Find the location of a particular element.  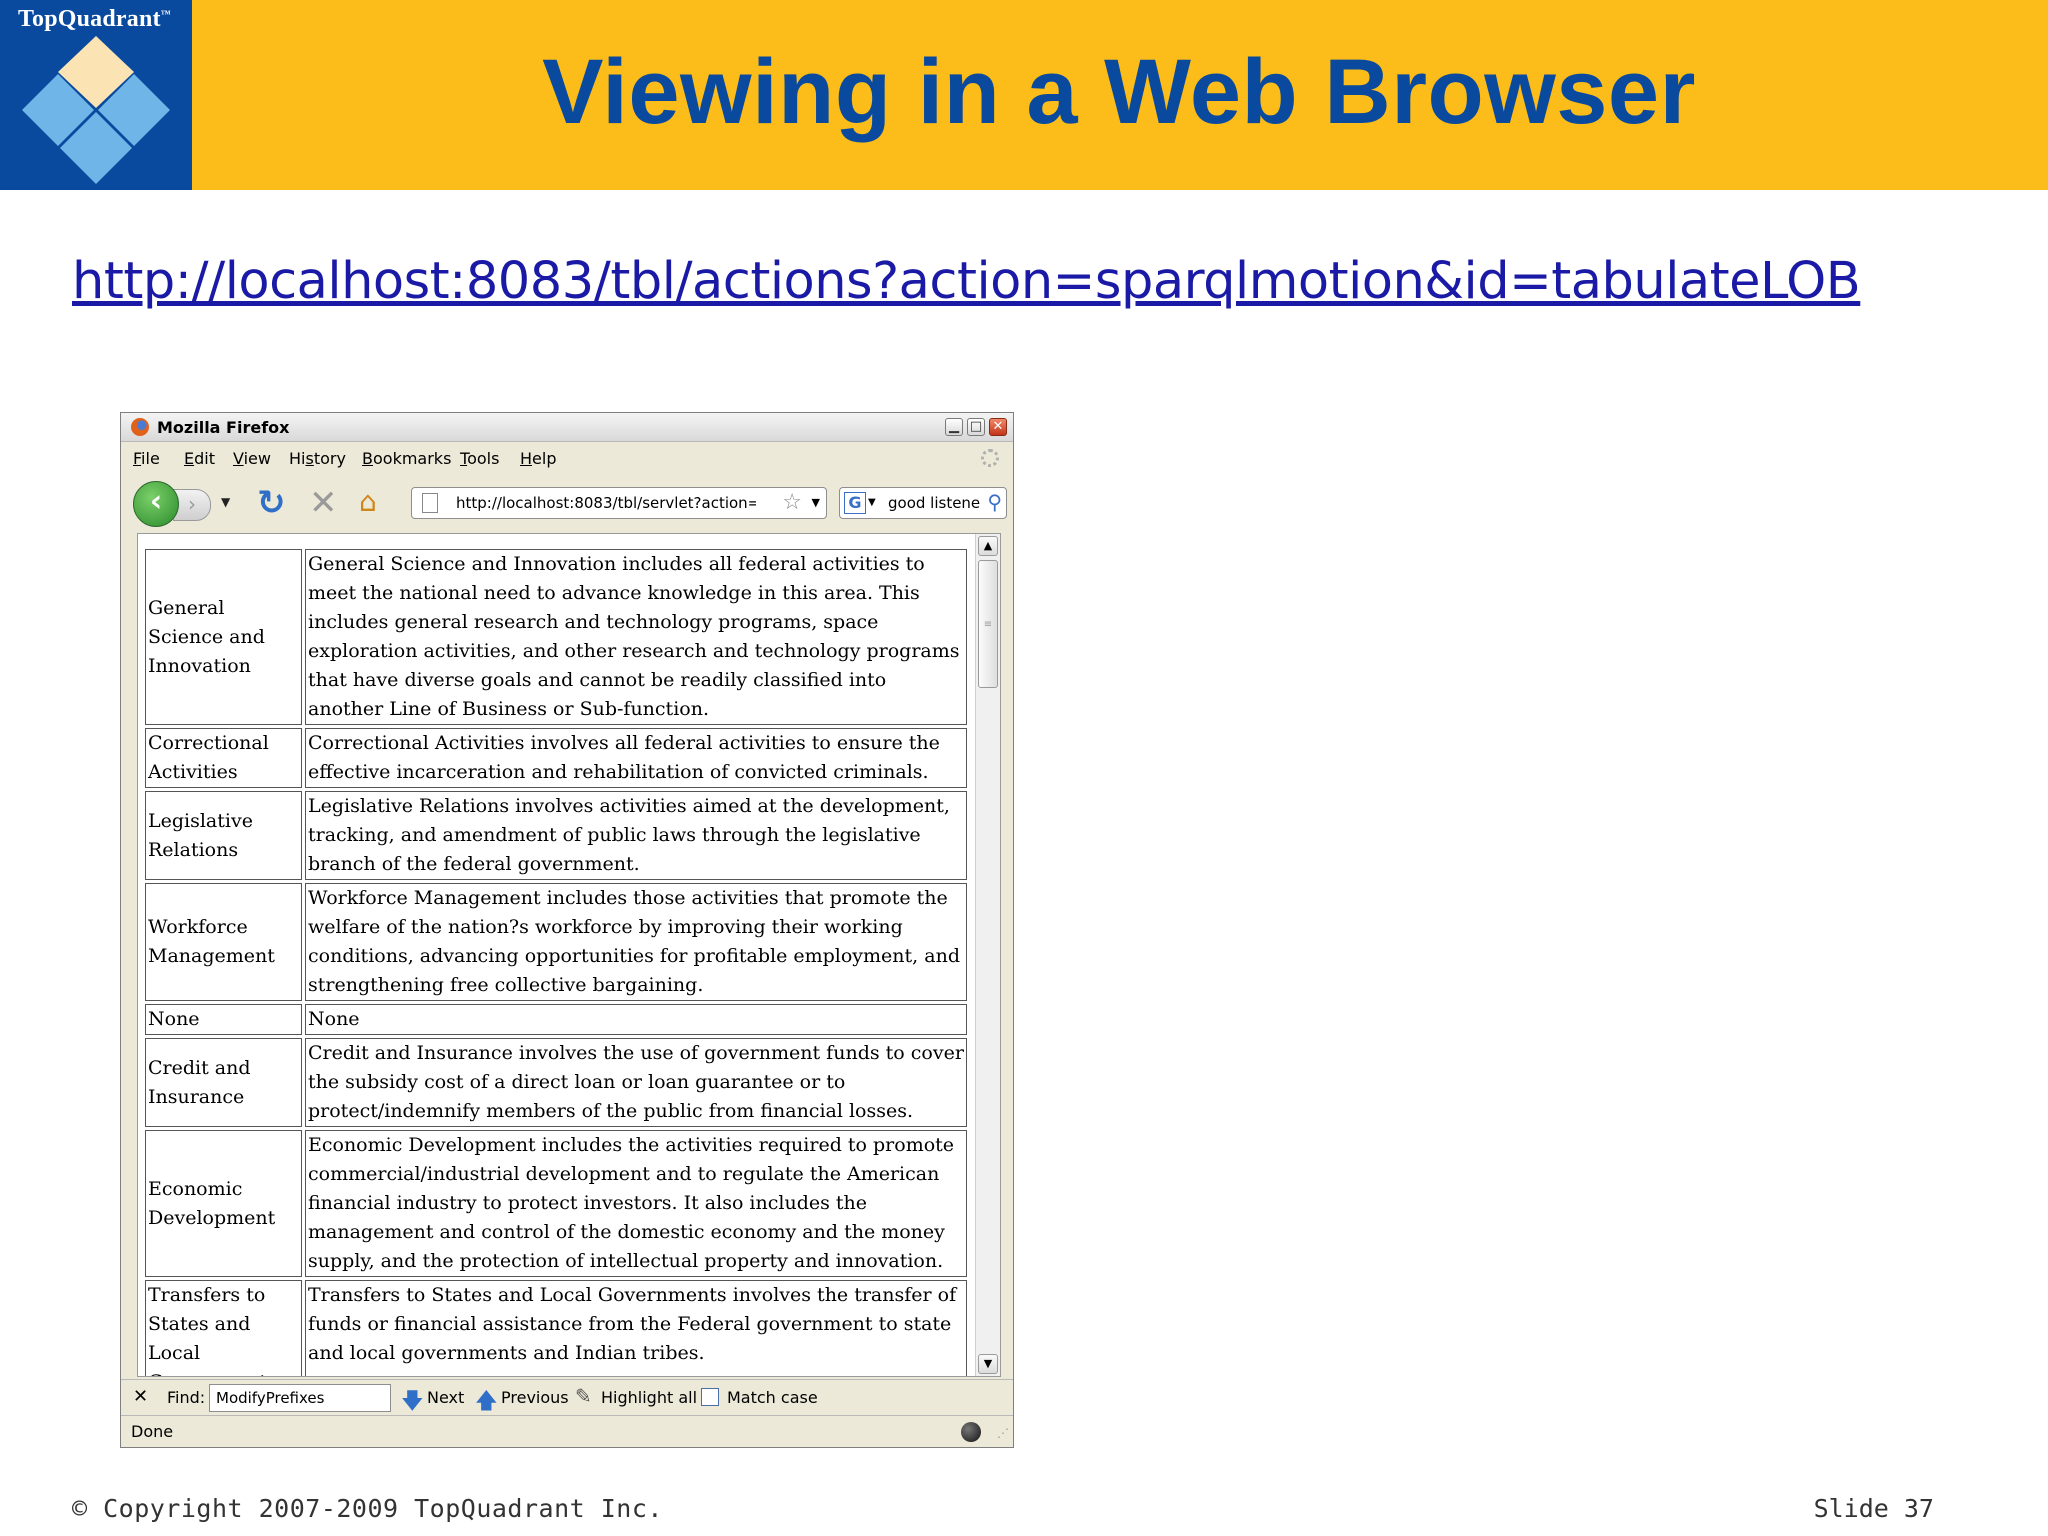

match-case-checkbox is located at coordinates (710, 1397).